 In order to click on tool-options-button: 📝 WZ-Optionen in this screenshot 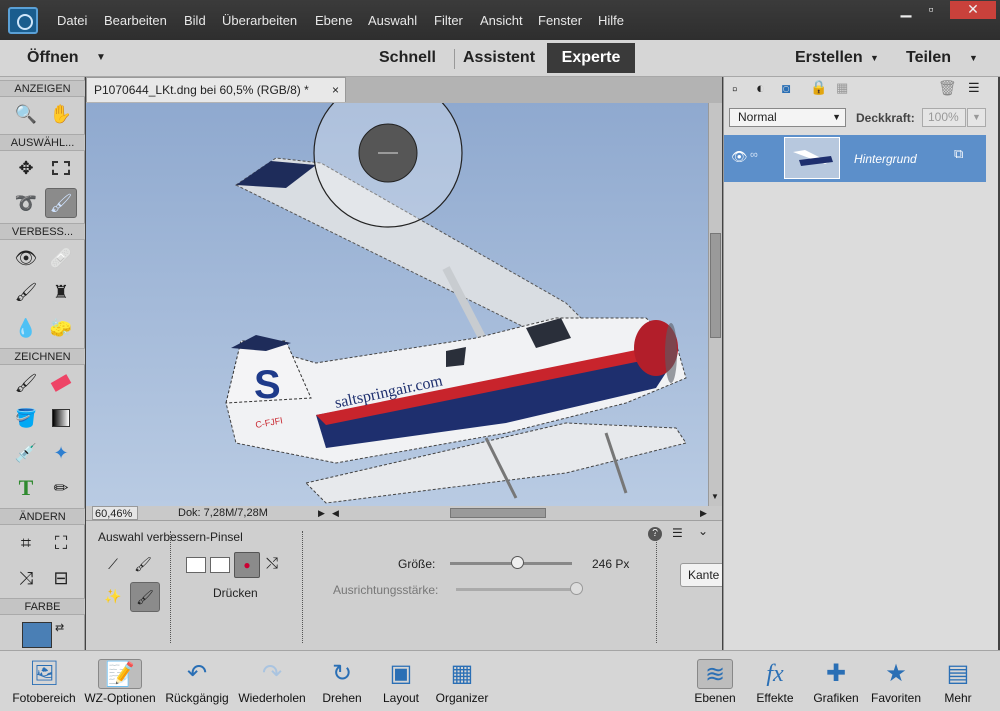, I will do `click(120, 680)`.